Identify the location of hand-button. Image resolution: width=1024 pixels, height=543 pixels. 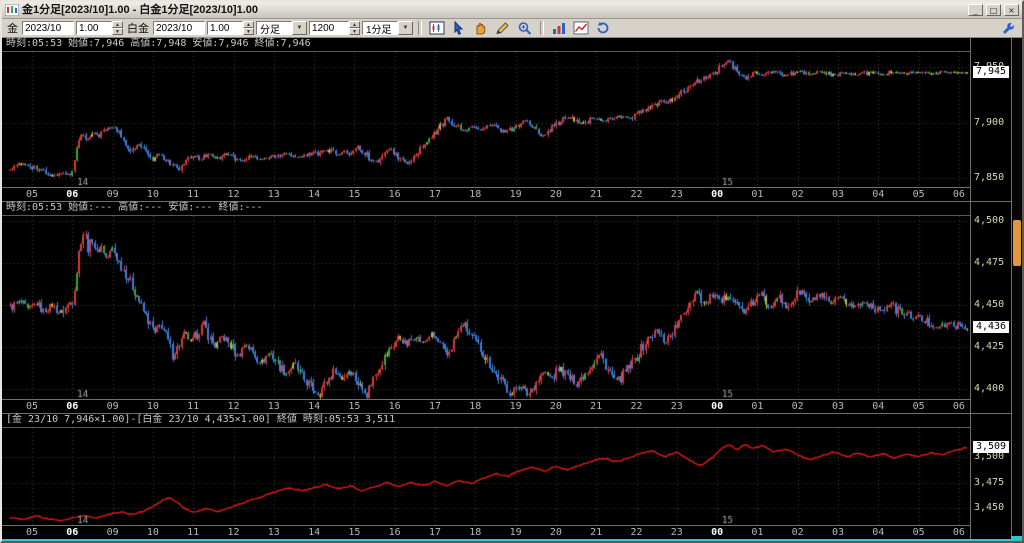
(481, 28).